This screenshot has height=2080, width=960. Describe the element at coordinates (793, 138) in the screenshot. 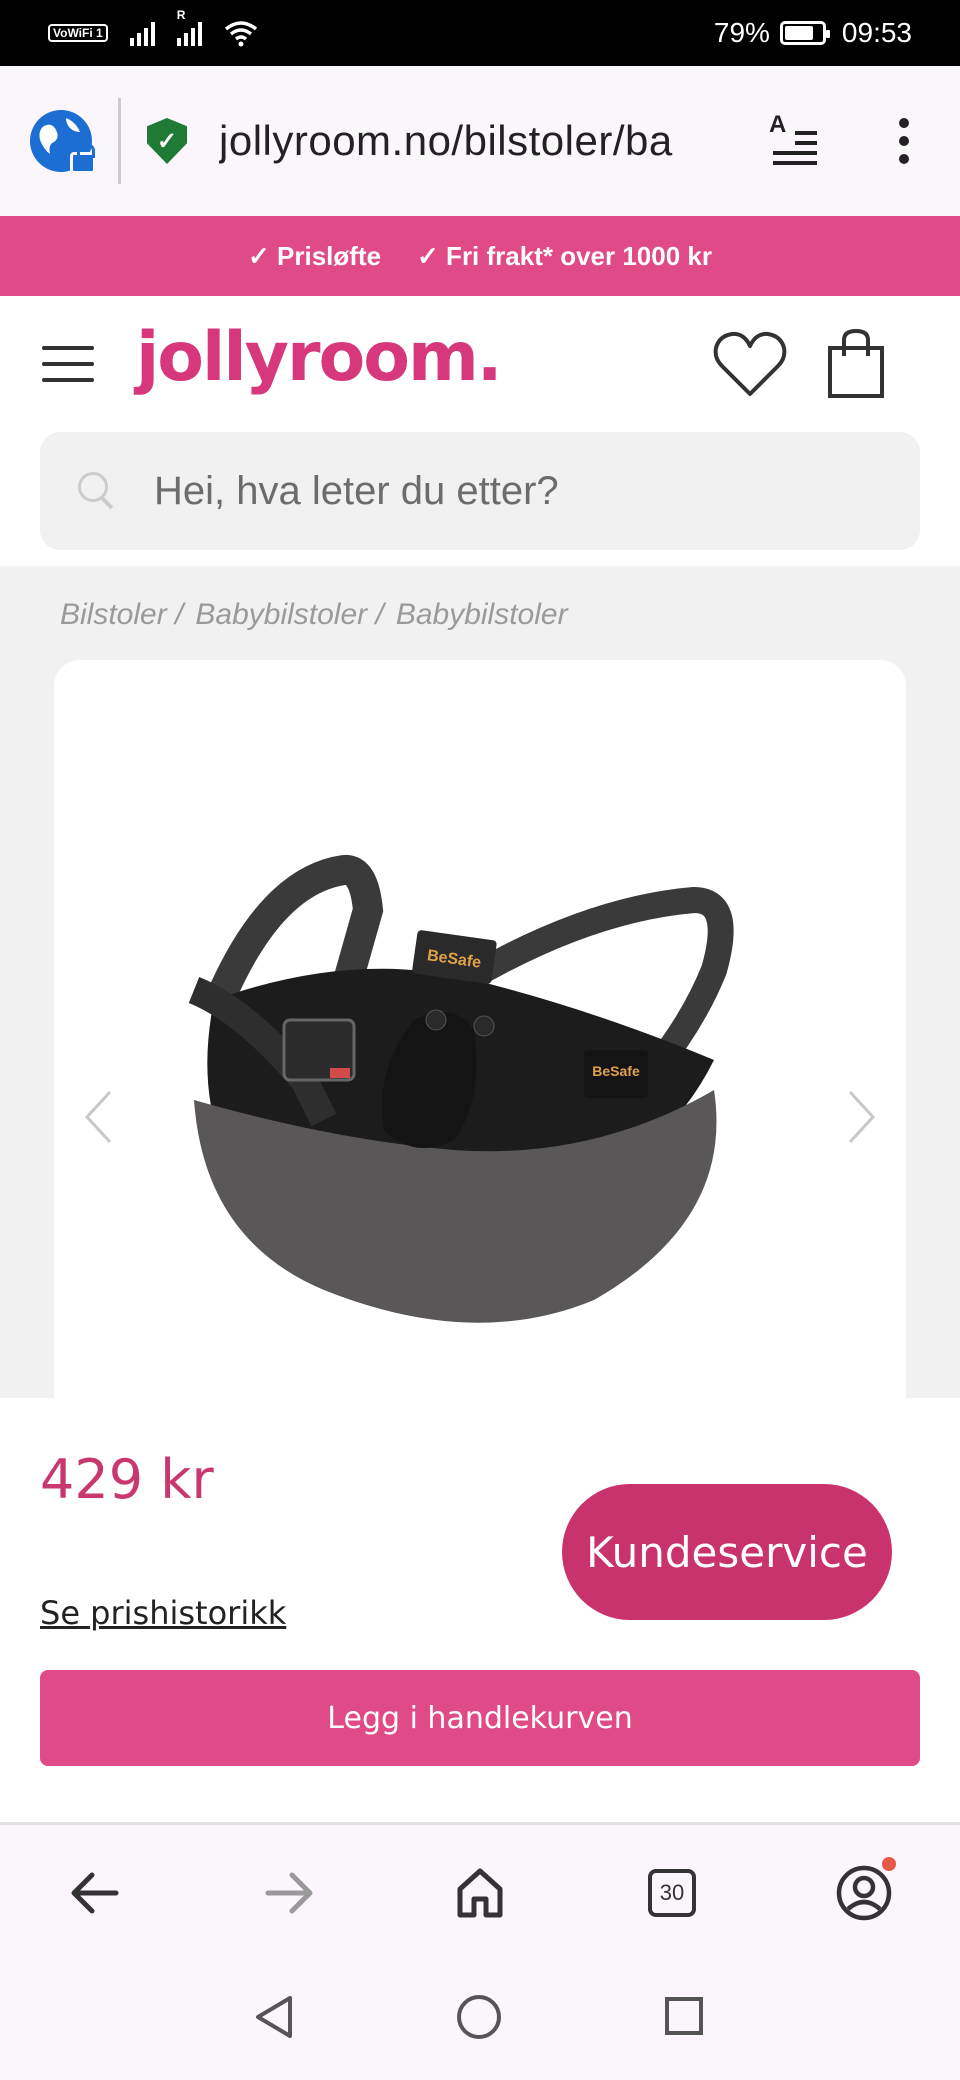

I see `reader-mode-icon: A` at that location.